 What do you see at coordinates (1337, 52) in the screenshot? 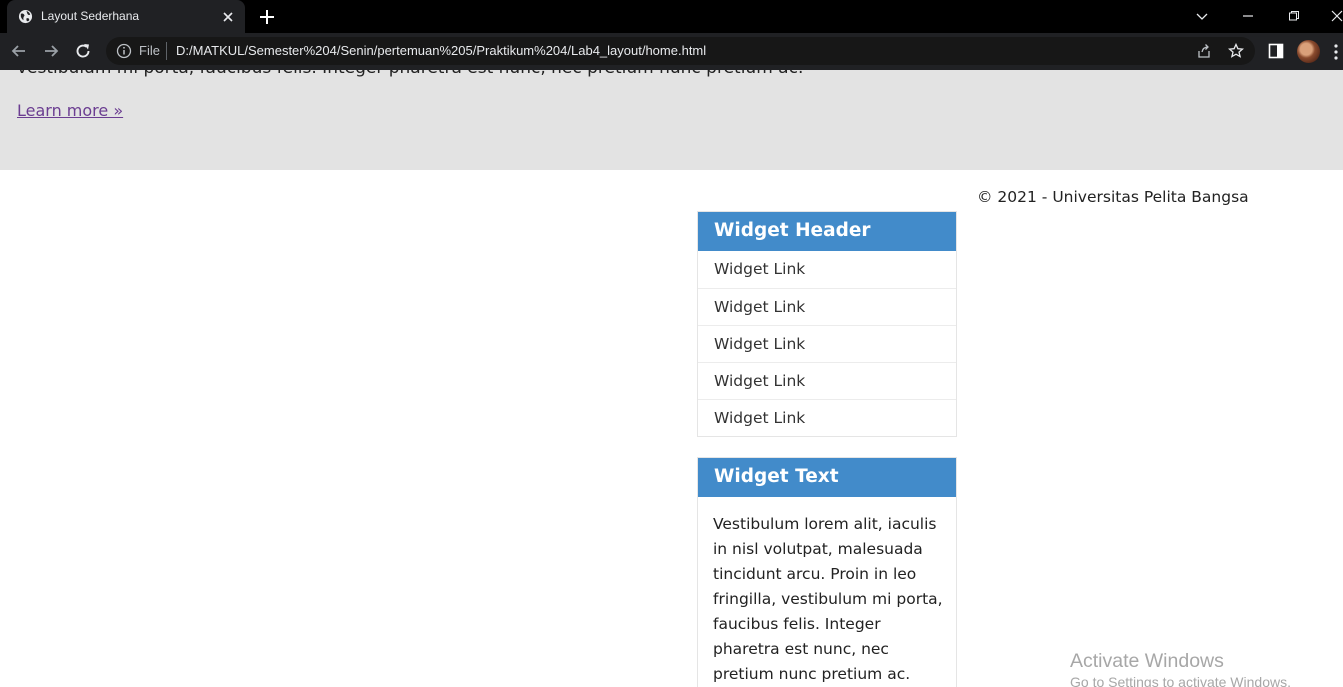
I see `kebab-menu-icon` at bounding box center [1337, 52].